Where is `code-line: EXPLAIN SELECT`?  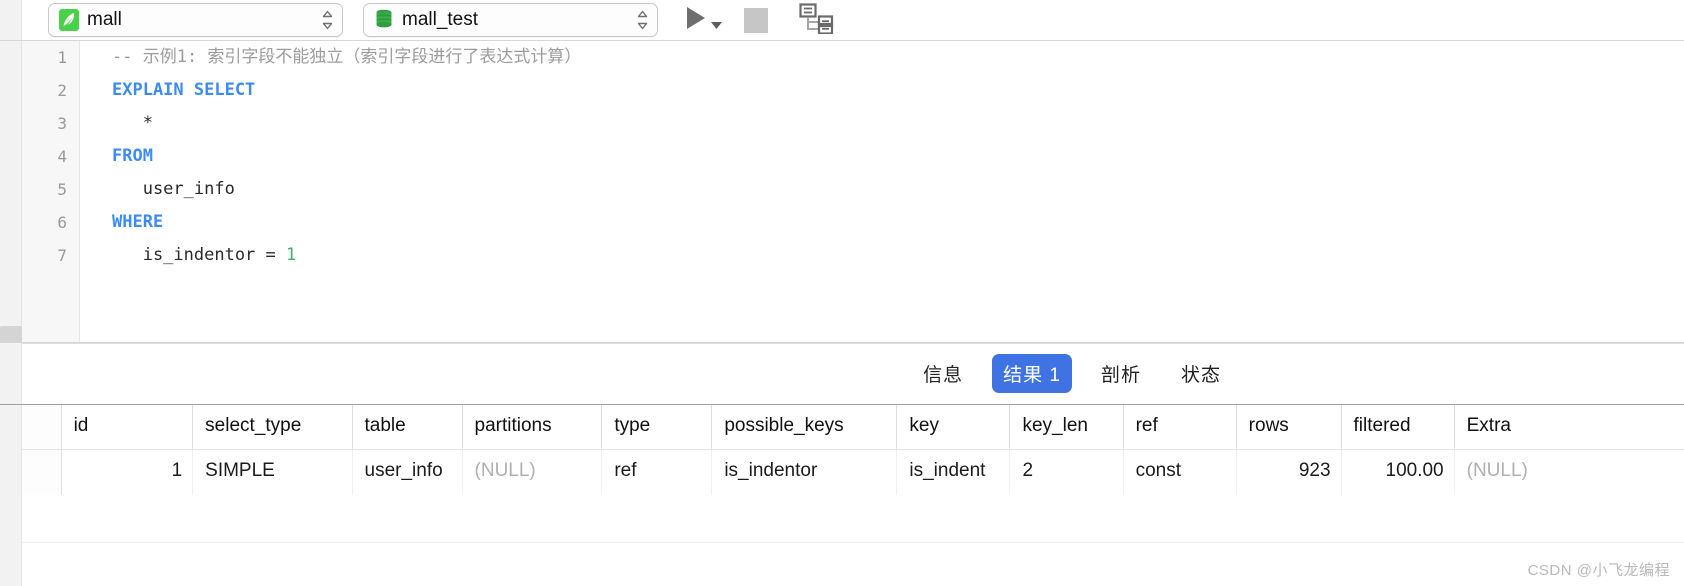
code-line: EXPLAIN SELECT is located at coordinates (898, 90).